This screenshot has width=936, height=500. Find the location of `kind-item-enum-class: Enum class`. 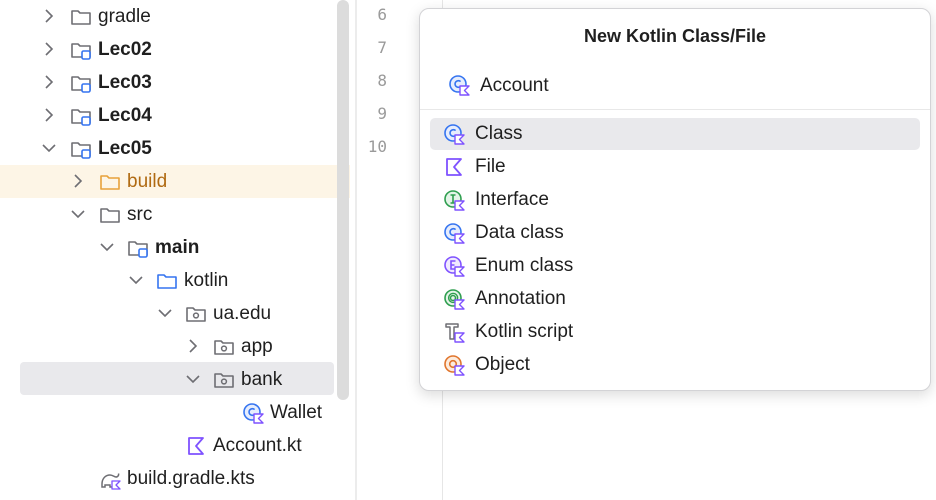

kind-item-enum-class: Enum class is located at coordinates (675, 266).